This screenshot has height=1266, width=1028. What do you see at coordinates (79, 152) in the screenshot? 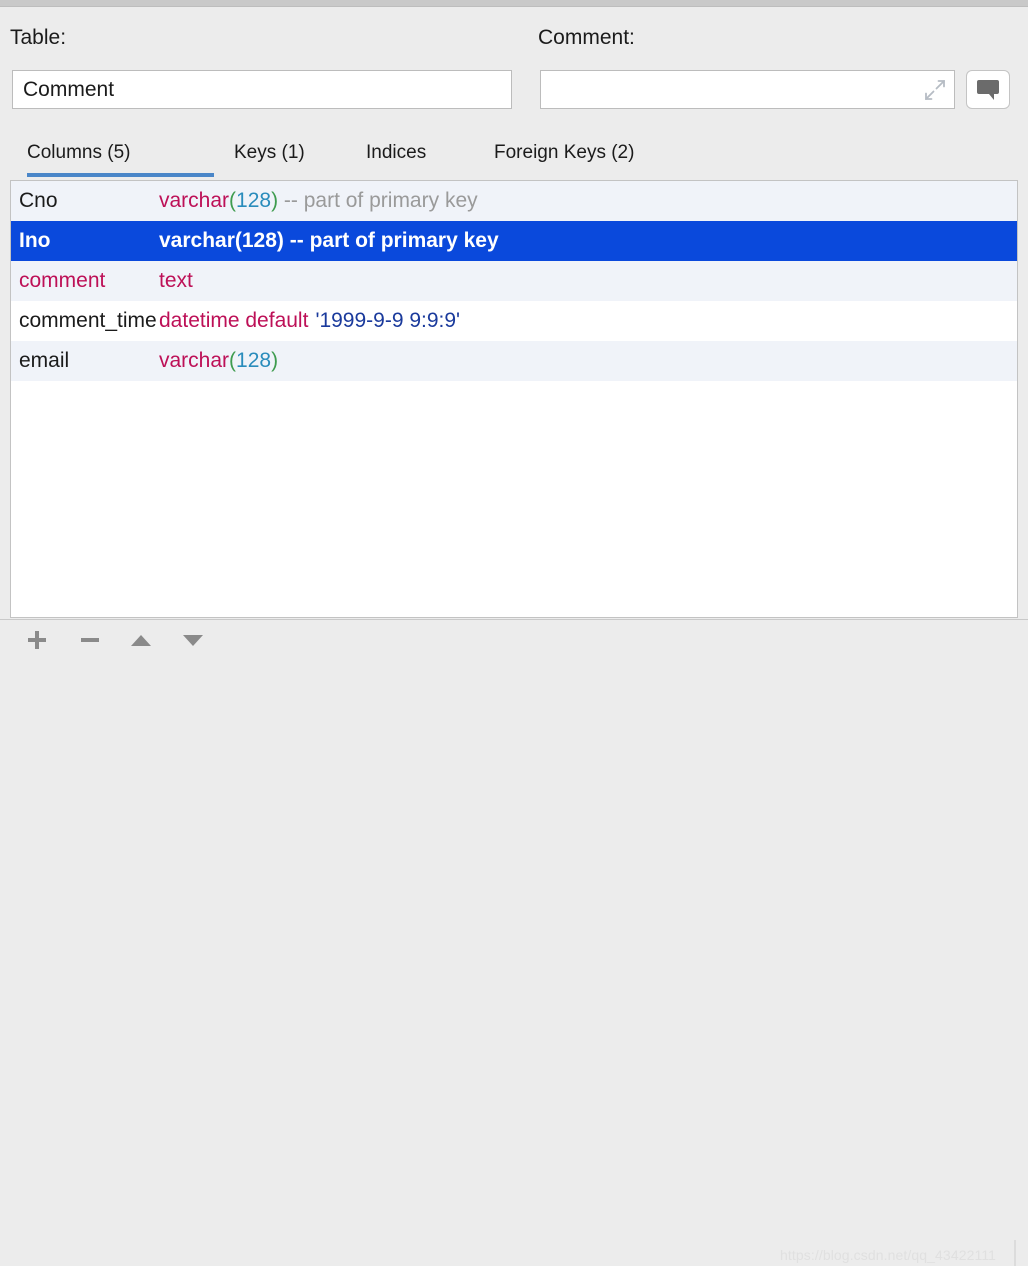
I see `tab-columns-label: Columns (5)` at bounding box center [79, 152].